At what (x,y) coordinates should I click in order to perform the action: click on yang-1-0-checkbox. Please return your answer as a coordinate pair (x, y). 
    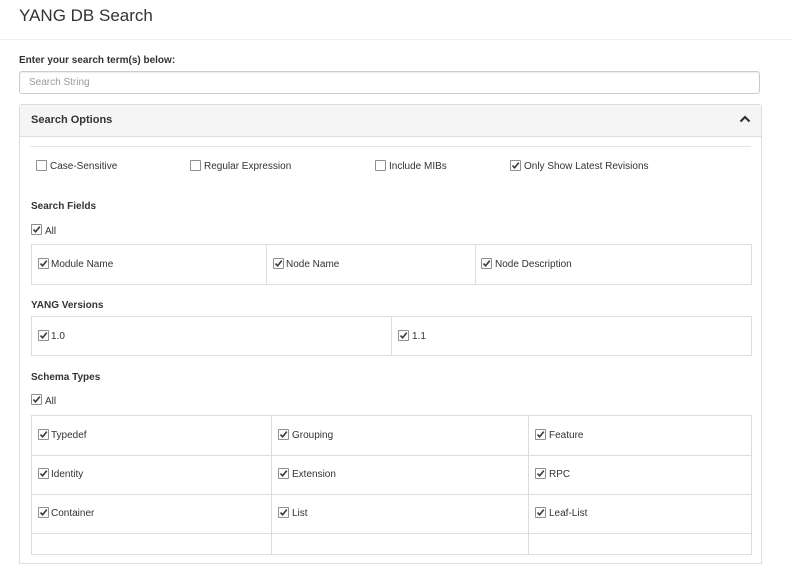
    Looking at the image, I should click on (43, 335).